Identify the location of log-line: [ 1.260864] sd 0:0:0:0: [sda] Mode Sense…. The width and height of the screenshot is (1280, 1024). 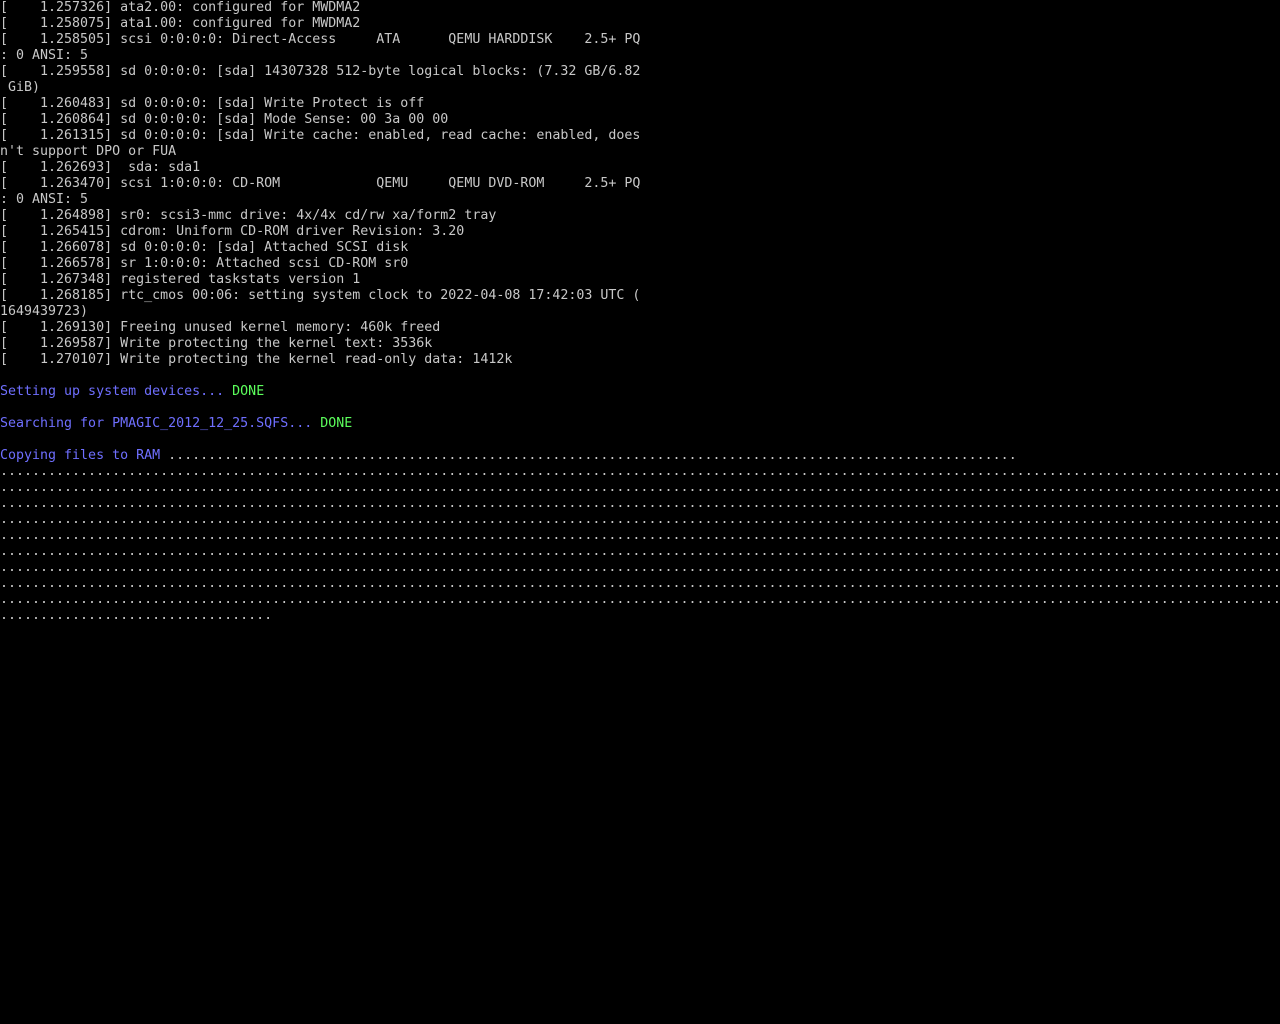
(224, 119).